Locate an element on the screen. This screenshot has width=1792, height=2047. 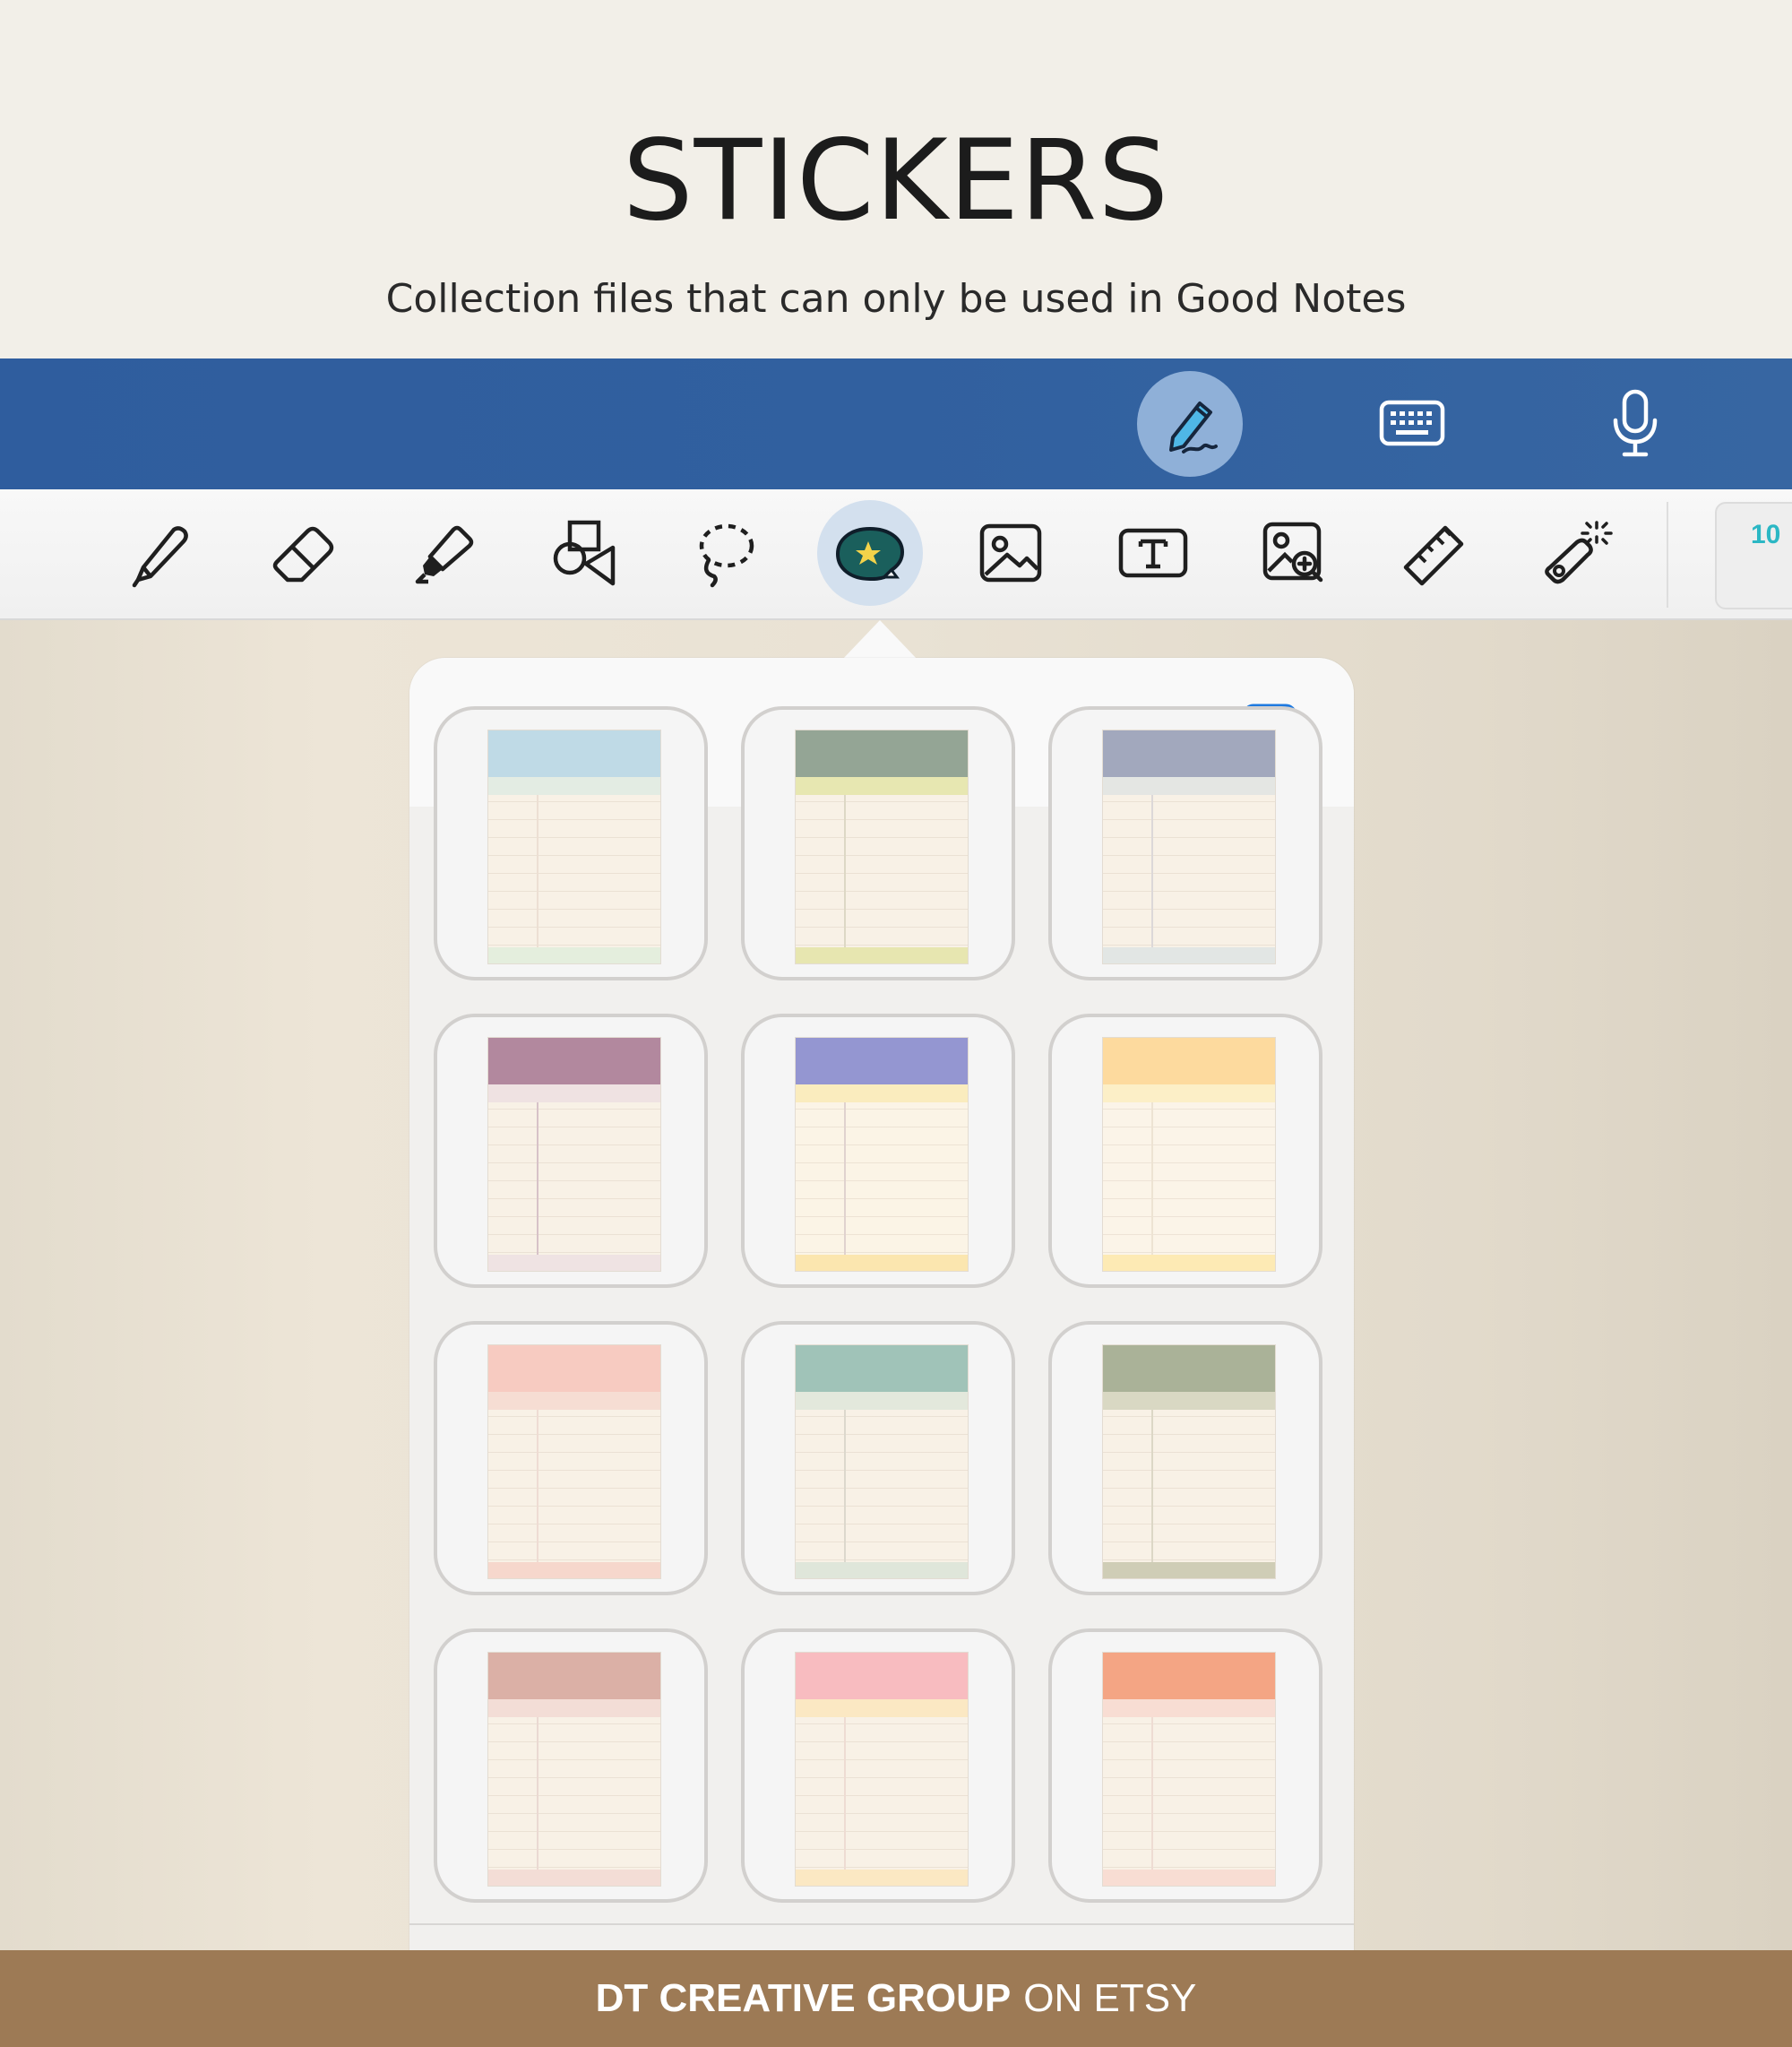
keyboard-icon is located at coordinates (1412, 423).